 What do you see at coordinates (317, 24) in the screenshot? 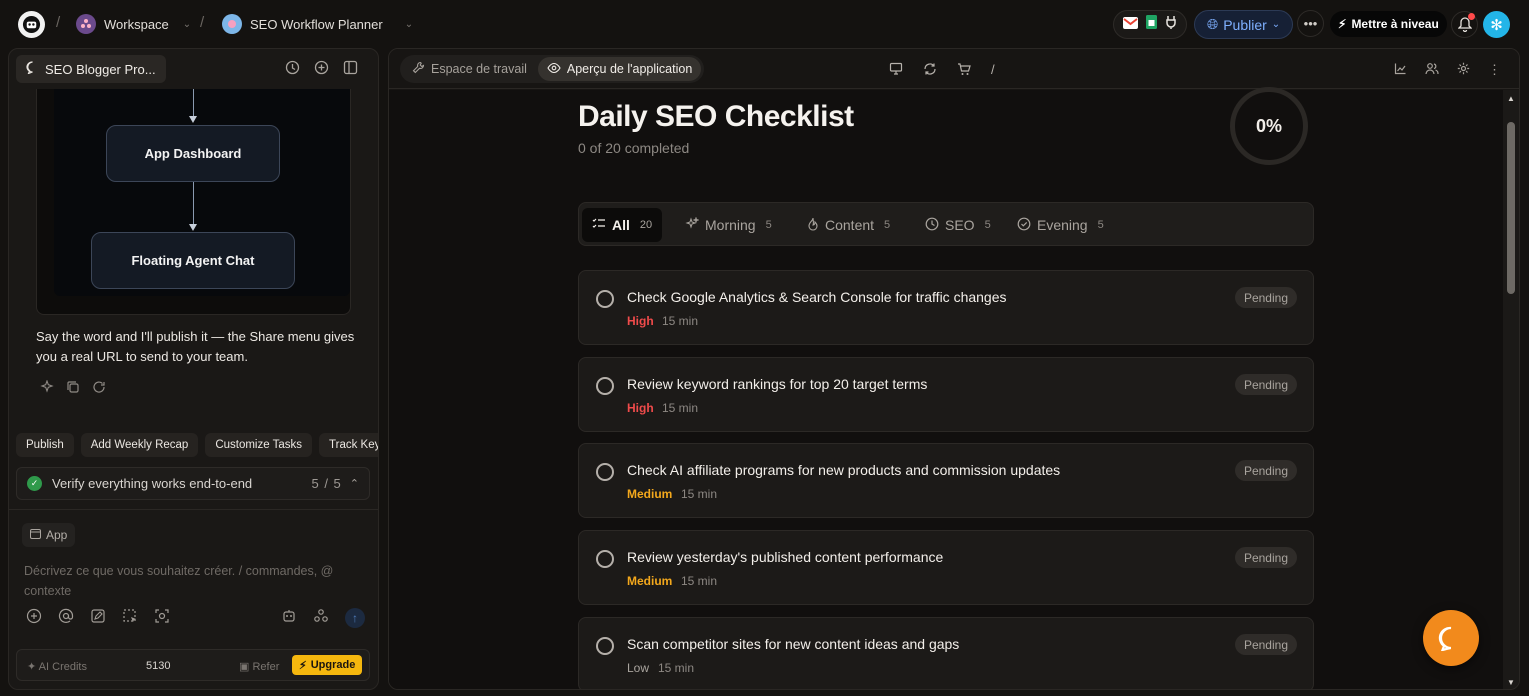
I see `project-switcher: SEO Workflow Planner ⌄` at bounding box center [317, 24].